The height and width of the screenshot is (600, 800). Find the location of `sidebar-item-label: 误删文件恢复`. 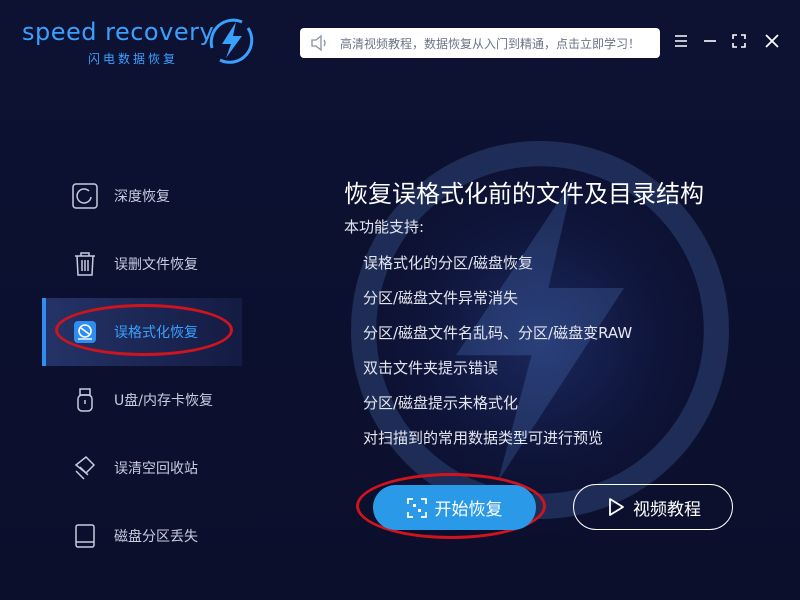

sidebar-item-label: 误删文件恢复 is located at coordinates (156, 265).